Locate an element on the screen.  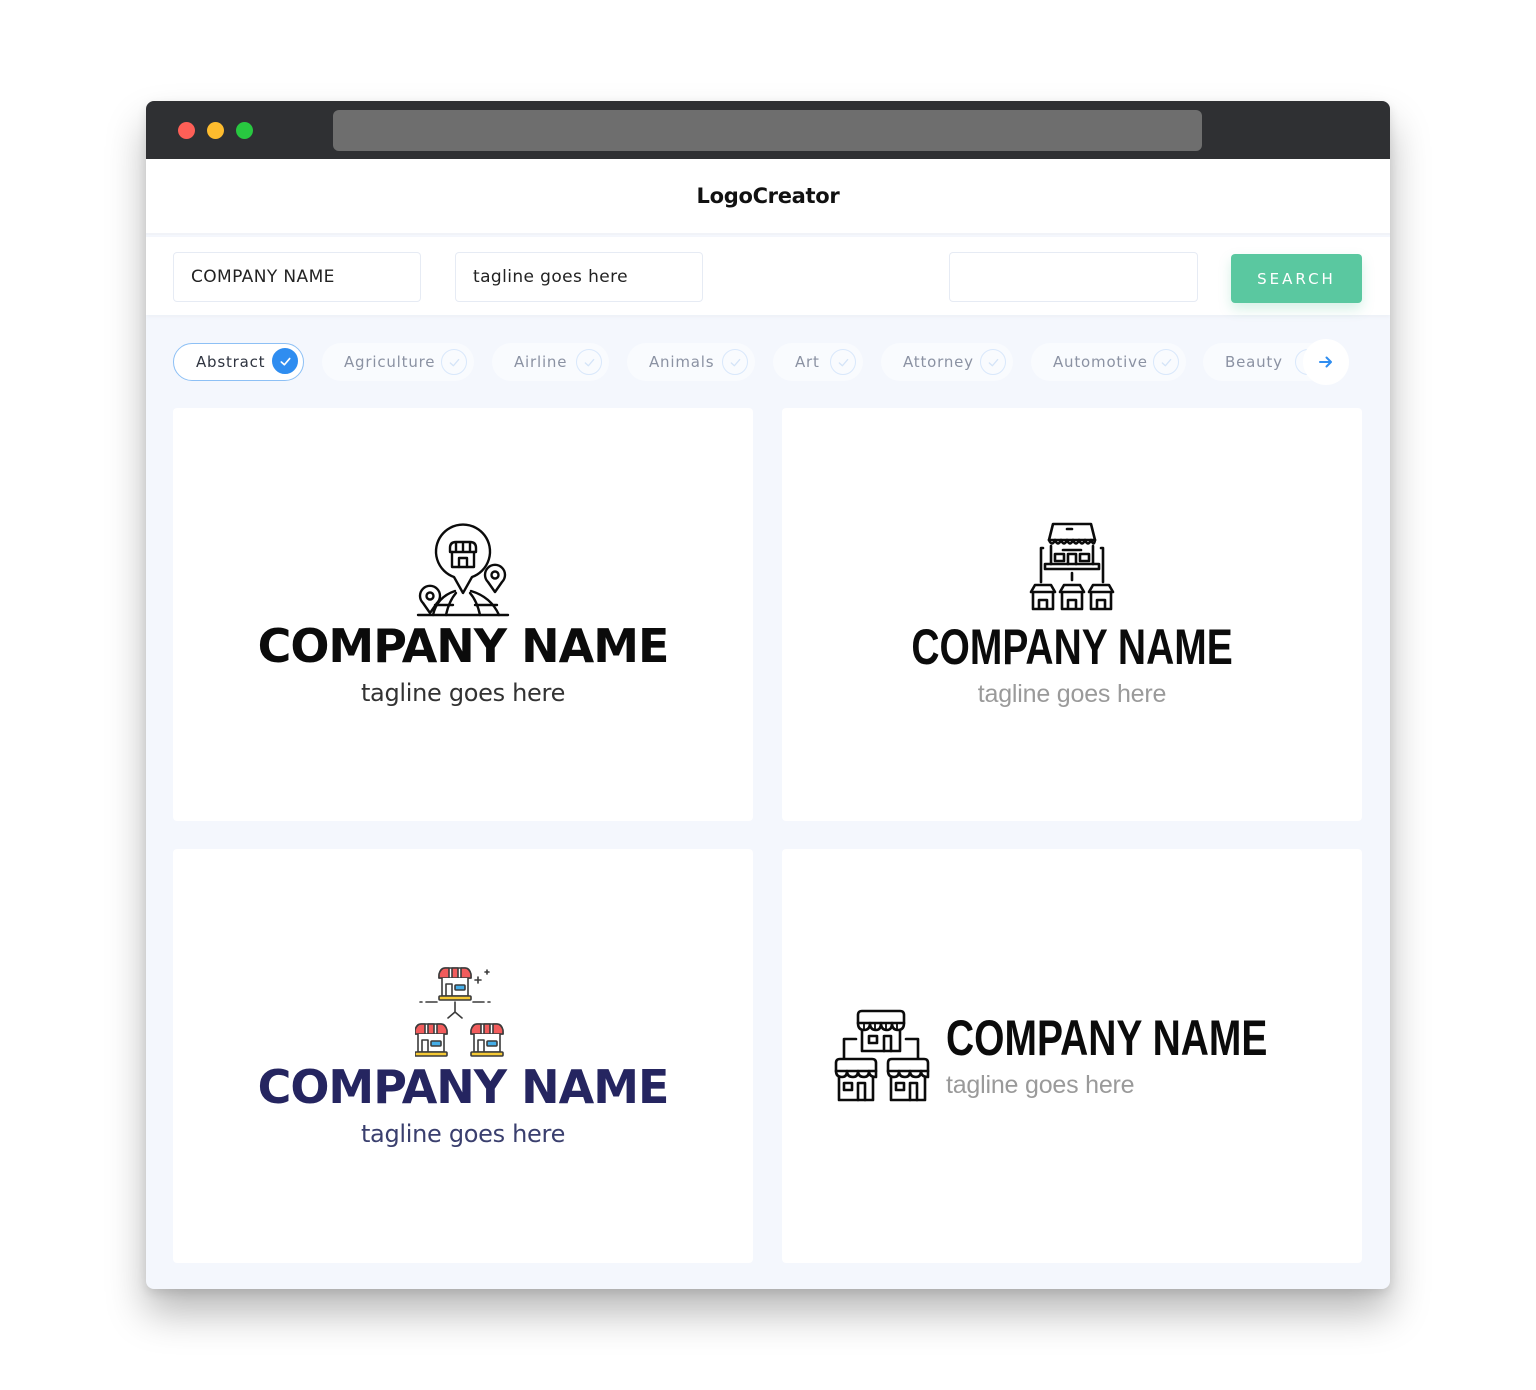
category-chip-automotive: Automotive is located at coordinates (1108, 362).